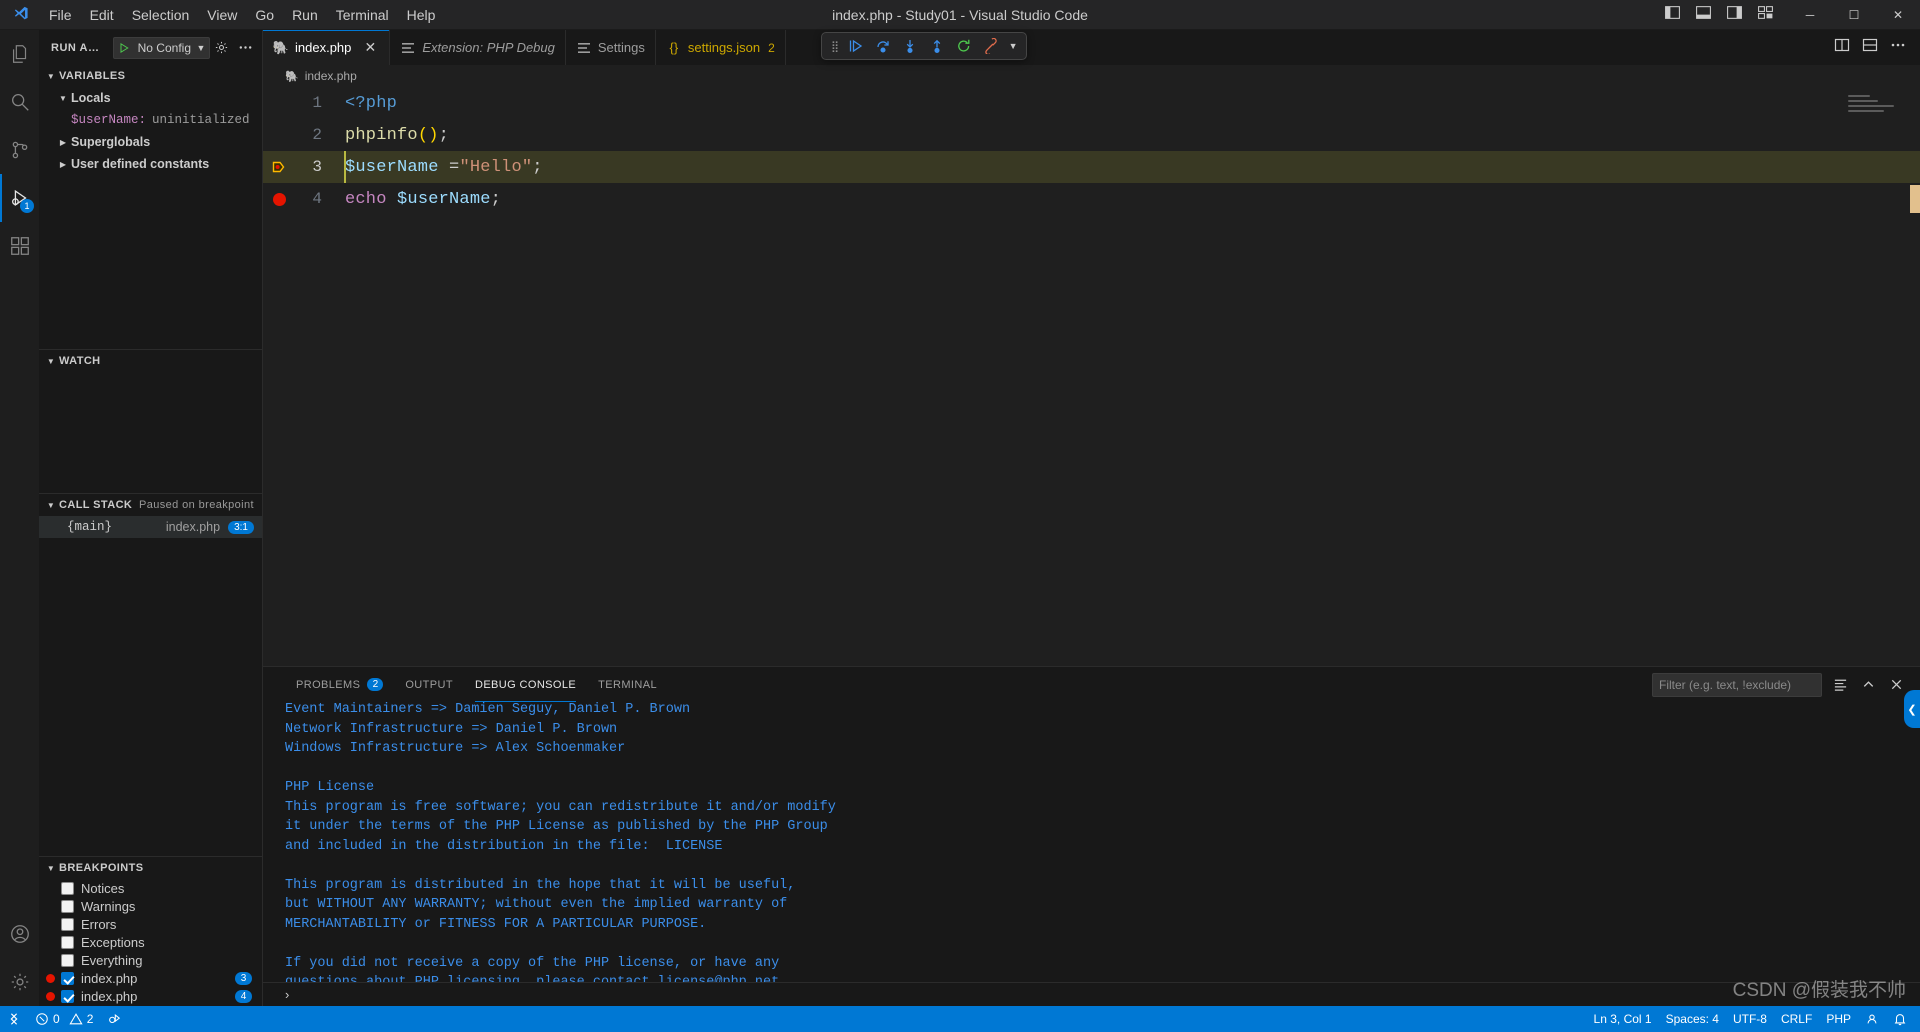  I want to click on notifications-icon, so click(1900, 1019).